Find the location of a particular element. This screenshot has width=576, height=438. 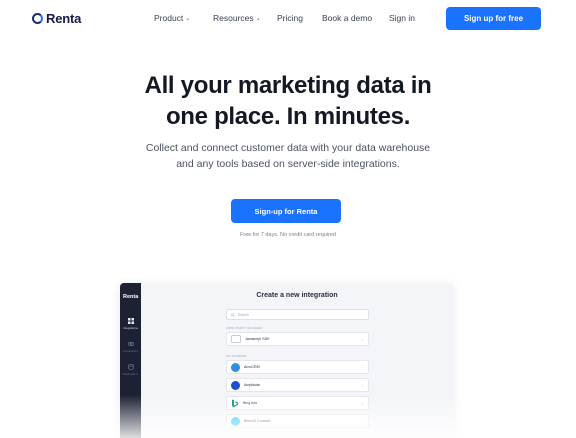

preview-sidebar-label: Integrations is located at coordinates (130, 328).